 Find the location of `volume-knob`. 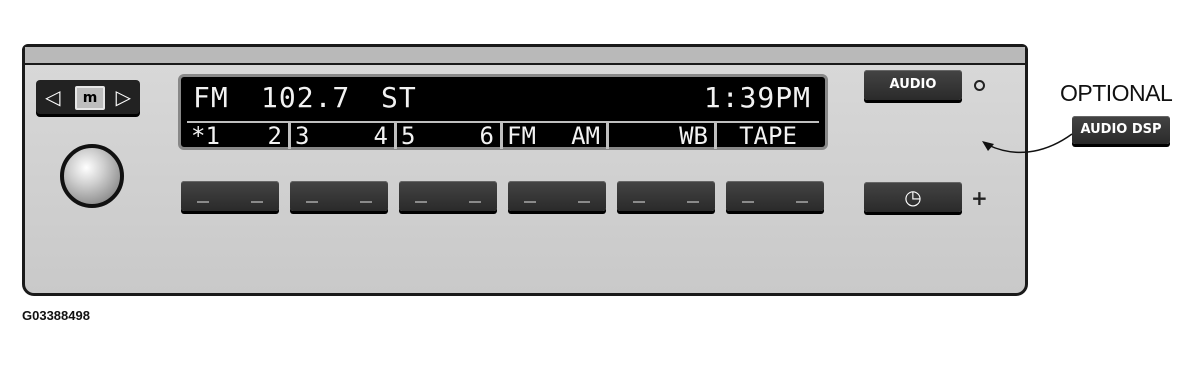

volume-knob is located at coordinates (92, 176).